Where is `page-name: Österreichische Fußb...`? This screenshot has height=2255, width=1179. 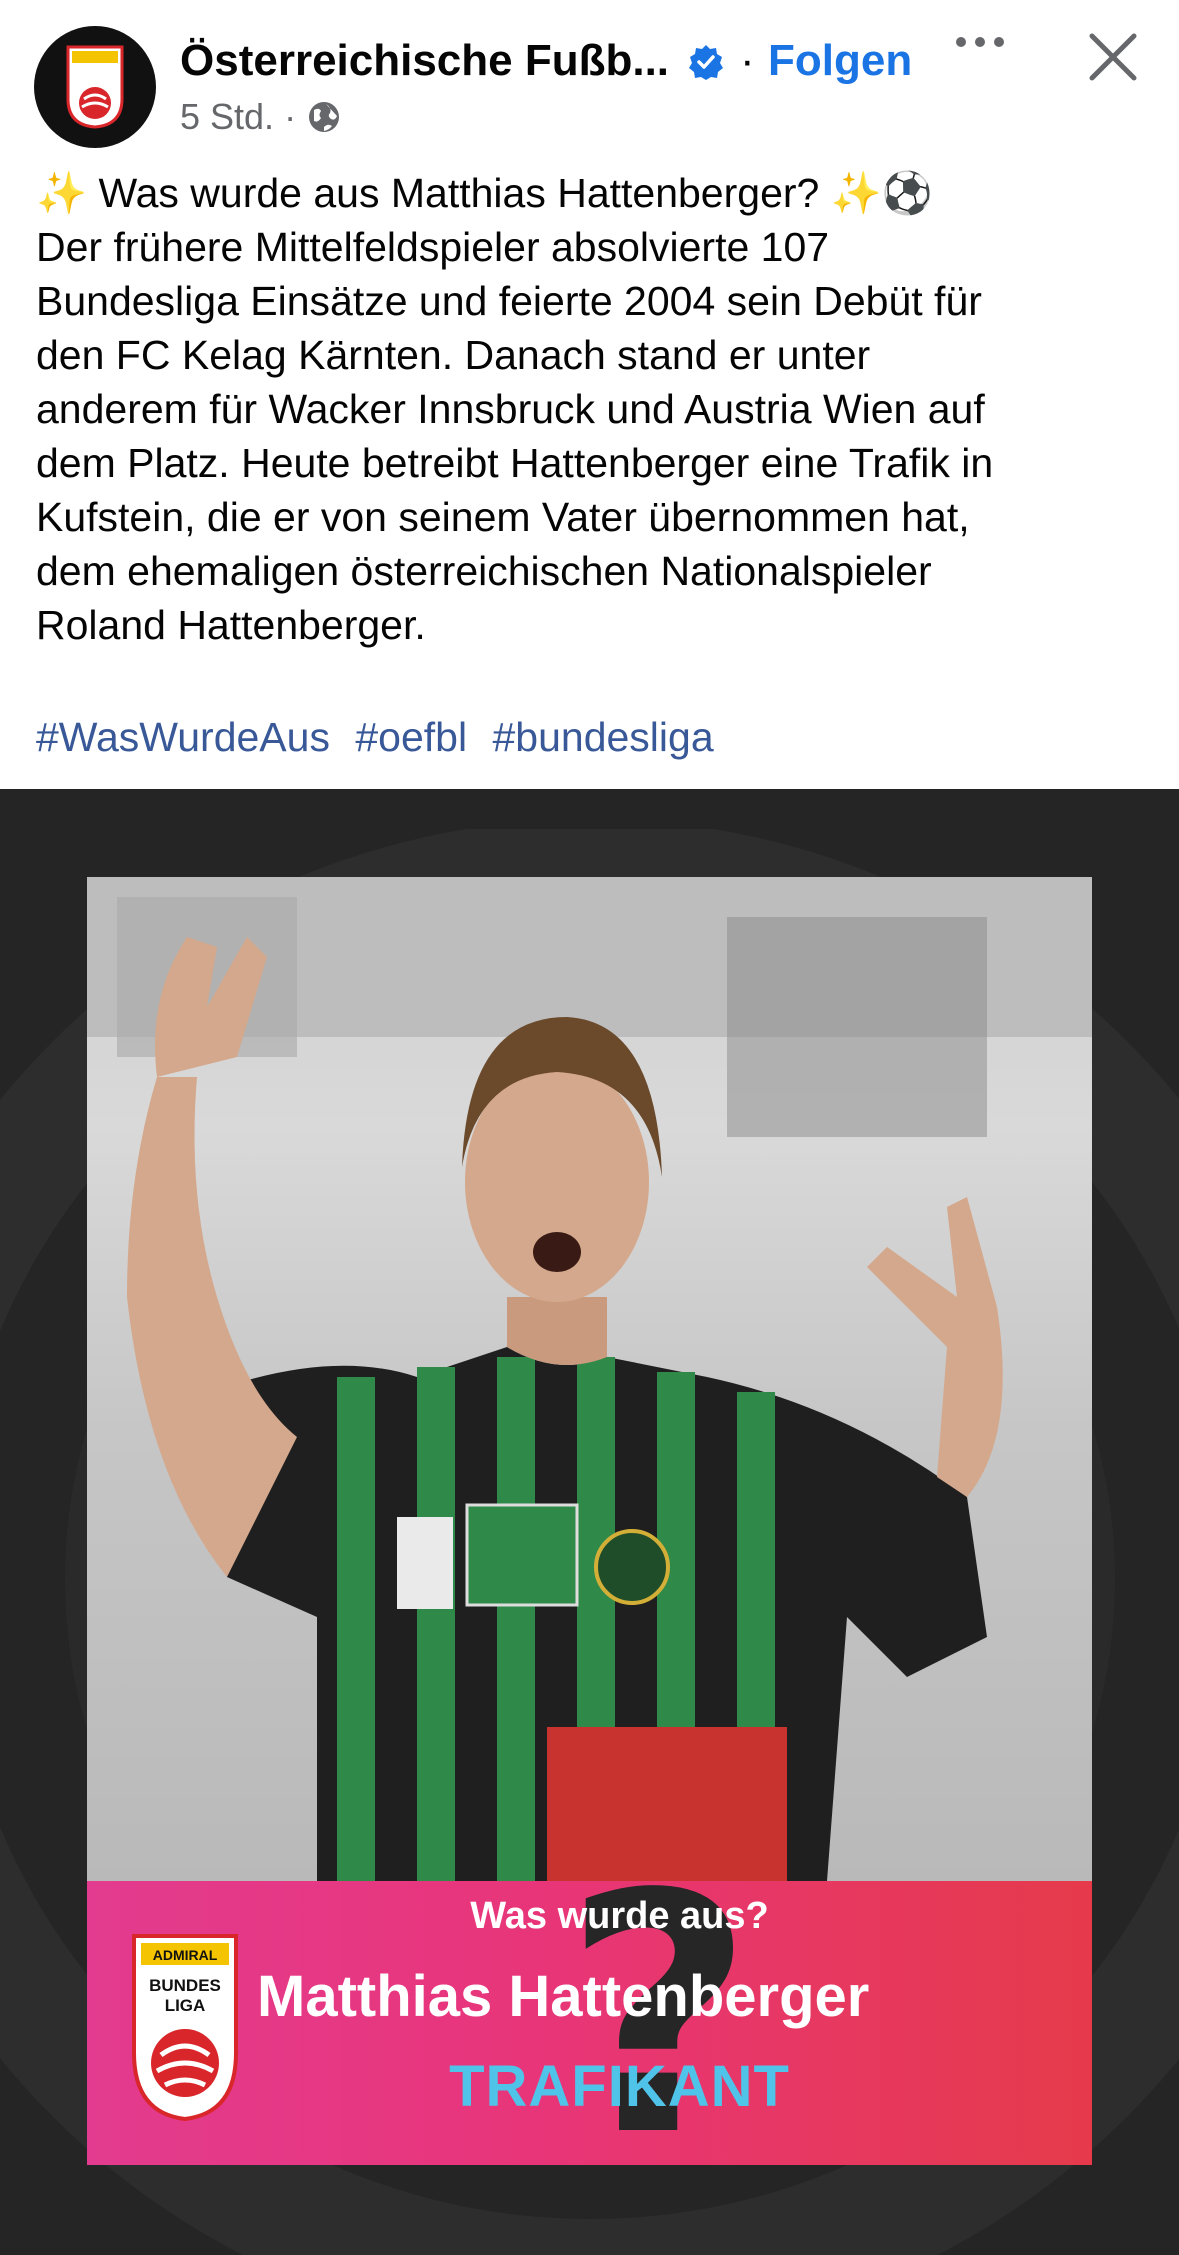 page-name: Österreichische Fußb... is located at coordinates (424, 61).